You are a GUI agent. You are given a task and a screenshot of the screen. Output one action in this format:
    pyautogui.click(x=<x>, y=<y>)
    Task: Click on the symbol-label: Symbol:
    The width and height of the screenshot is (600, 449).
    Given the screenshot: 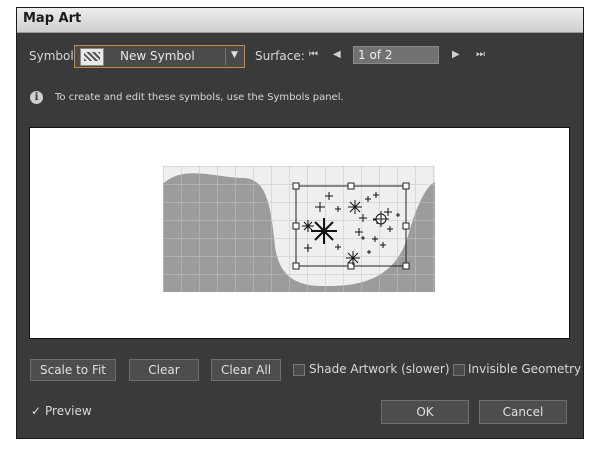 What is the action you would take?
    pyautogui.click(x=53, y=56)
    